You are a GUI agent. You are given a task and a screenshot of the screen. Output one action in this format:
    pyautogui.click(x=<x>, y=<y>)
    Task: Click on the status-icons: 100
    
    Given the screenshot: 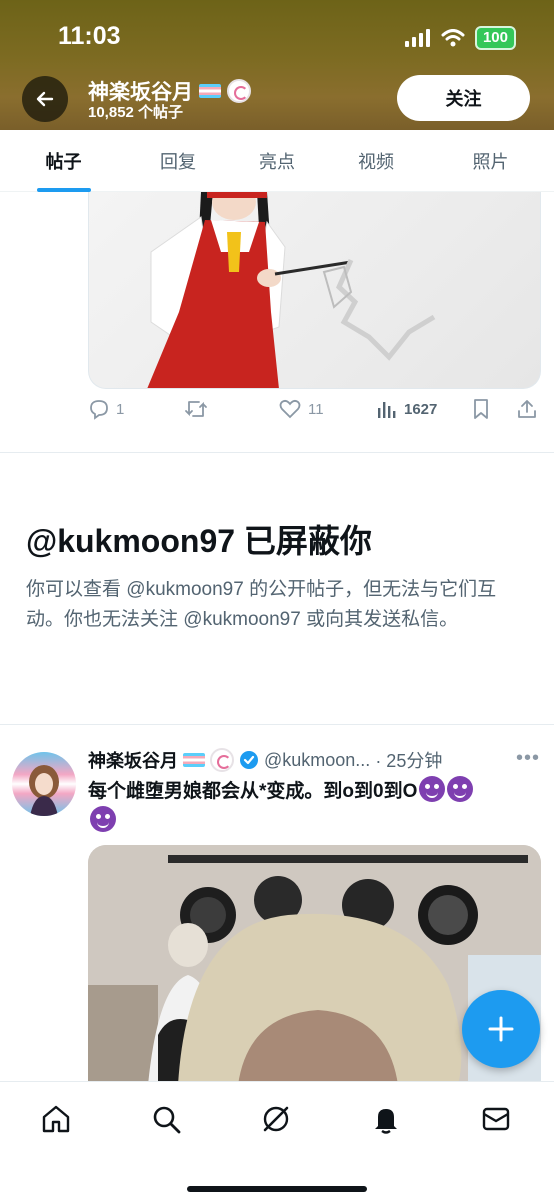 What is the action you would take?
    pyautogui.click(x=460, y=38)
    